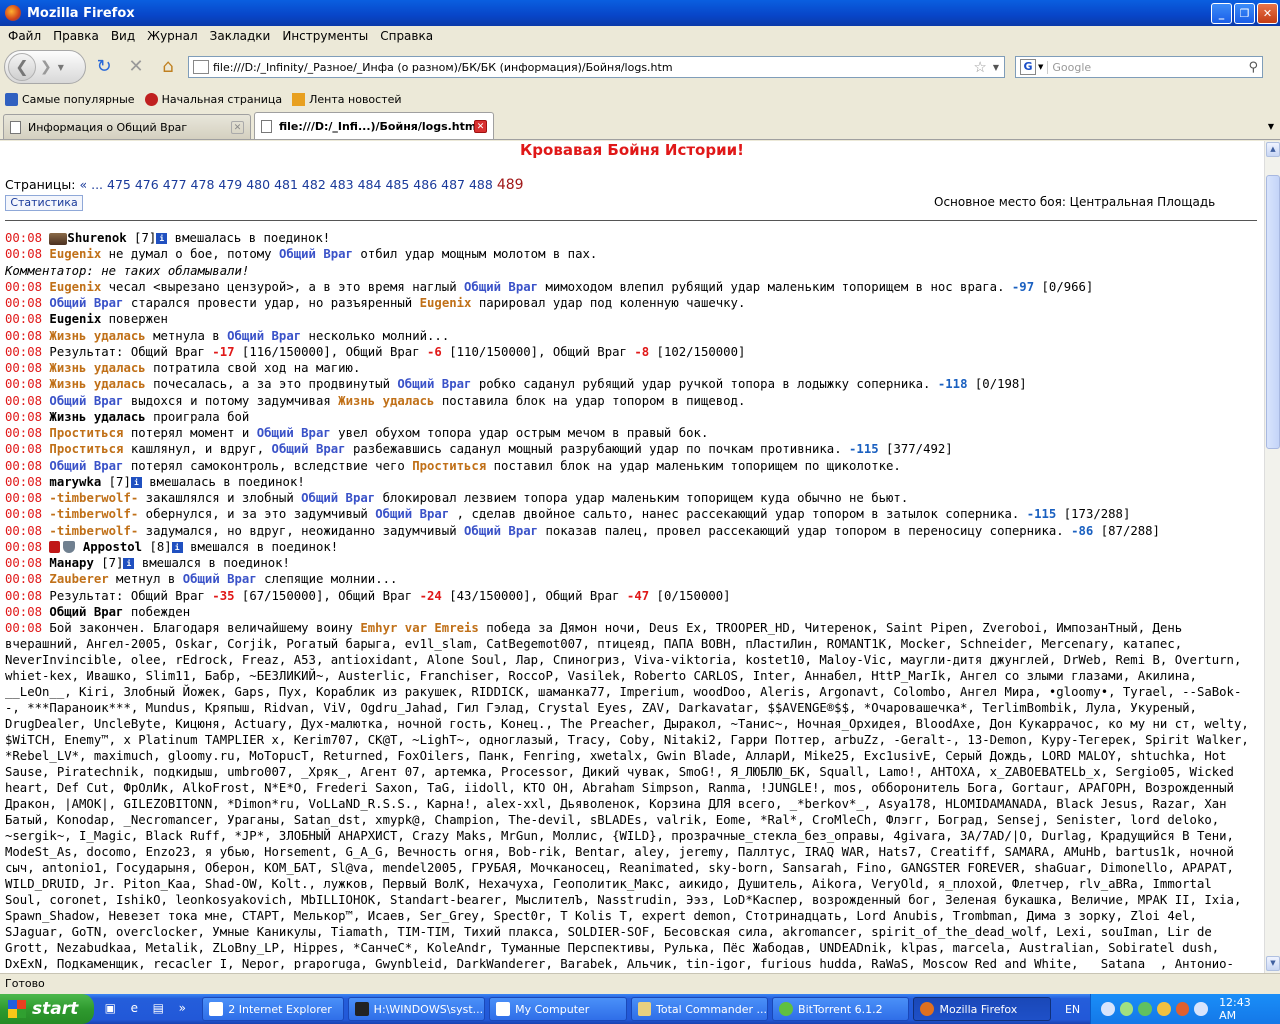 The height and width of the screenshot is (1024, 1280). What do you see at coordinates (340, 184) in the screenshot?
I see `page-link: 483` at bounding box center [340, 184].